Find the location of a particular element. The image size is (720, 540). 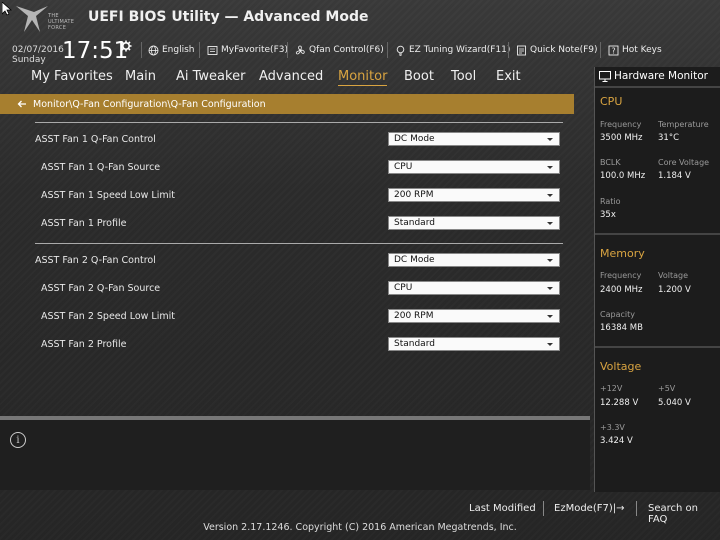

bclk-label: BCLK is located at coordinates (610, 162).